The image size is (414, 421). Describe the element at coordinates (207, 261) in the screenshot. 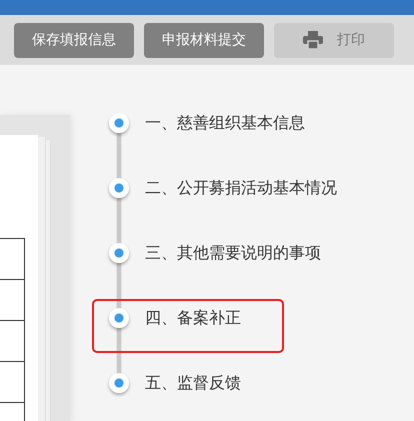

I see `step-item: 三、其他需要说明的事项` at that location.